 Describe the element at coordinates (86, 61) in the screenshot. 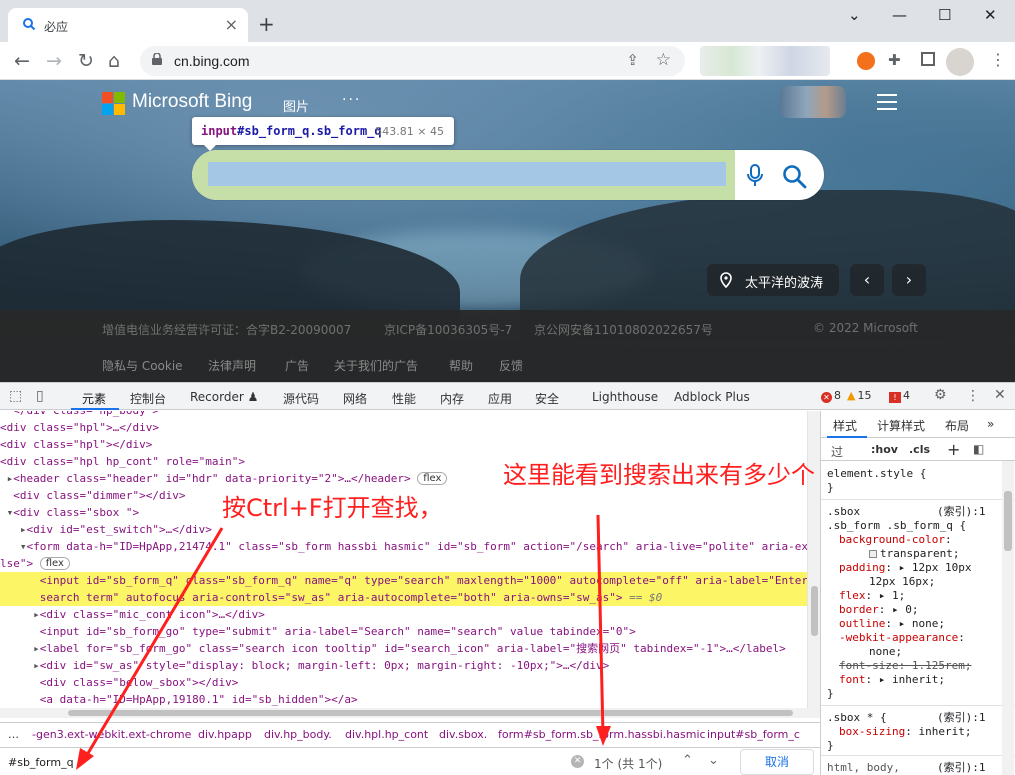

I see `reload-button: ↻` at that location.